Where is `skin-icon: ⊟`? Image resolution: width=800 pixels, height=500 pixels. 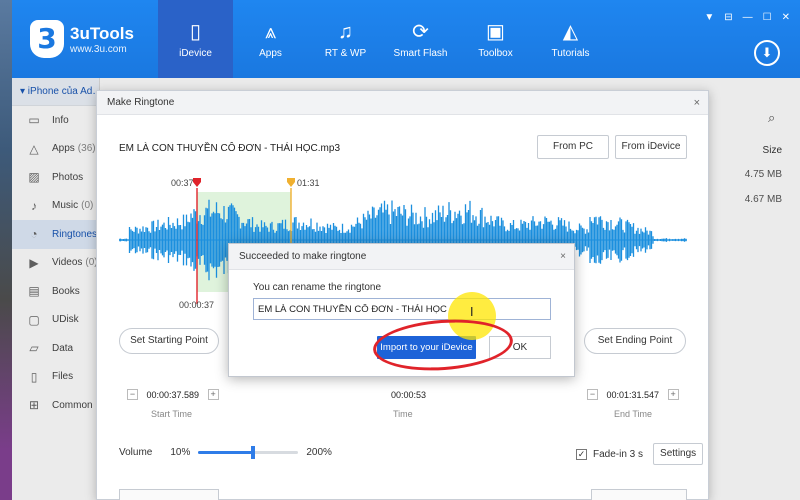
skin-icon: ⊟ is located at coordinates (728, 17).